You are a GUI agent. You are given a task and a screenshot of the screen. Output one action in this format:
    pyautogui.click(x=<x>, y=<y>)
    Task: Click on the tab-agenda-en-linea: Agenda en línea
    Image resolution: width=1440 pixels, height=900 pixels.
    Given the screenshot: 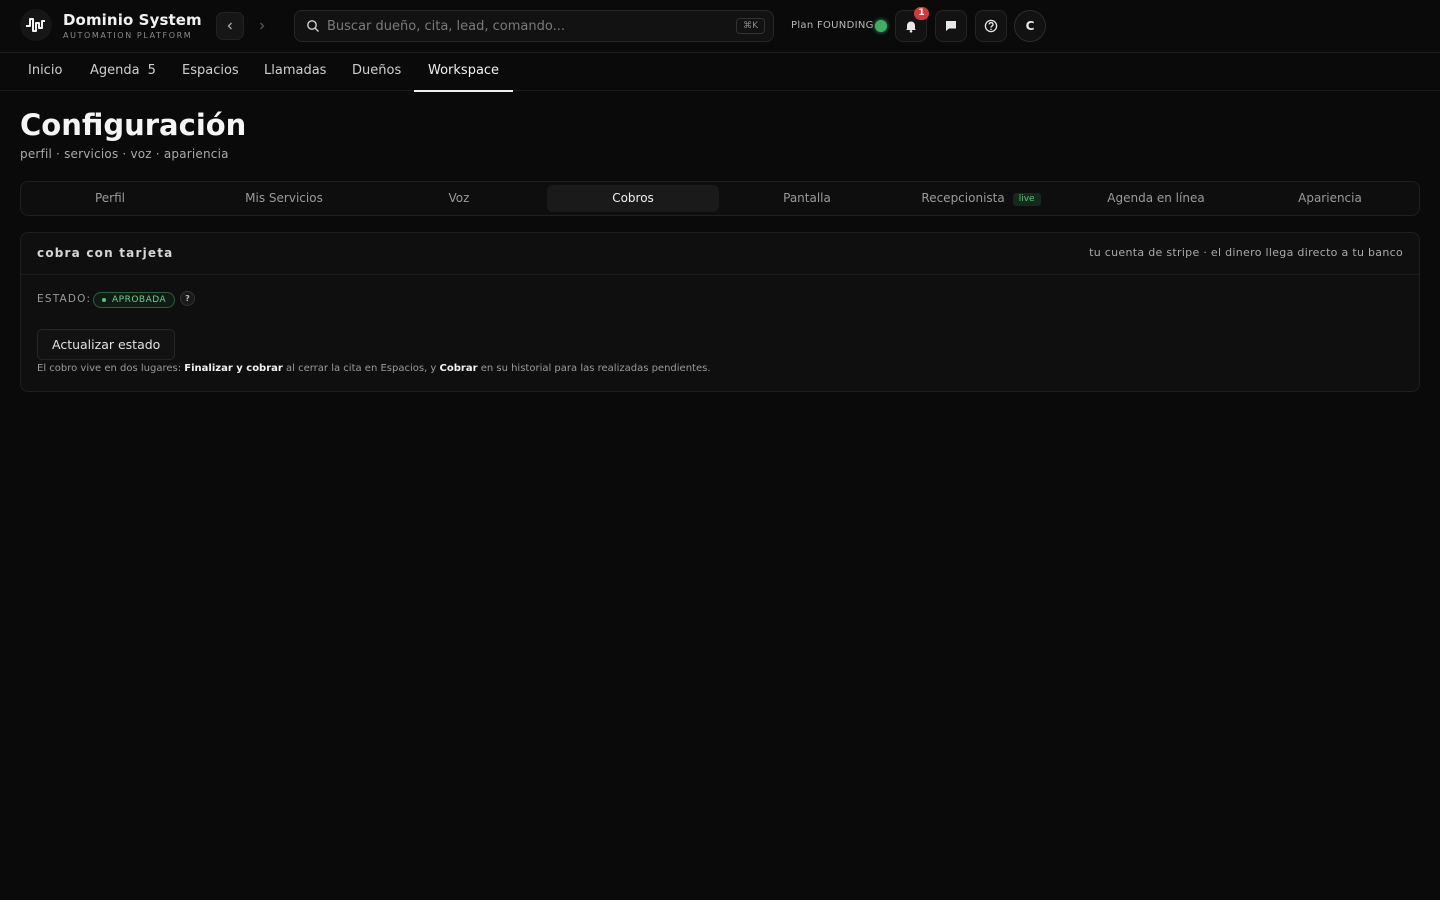 What is the action you would take?
    pyautogui.click(x=1156, y=198)
    